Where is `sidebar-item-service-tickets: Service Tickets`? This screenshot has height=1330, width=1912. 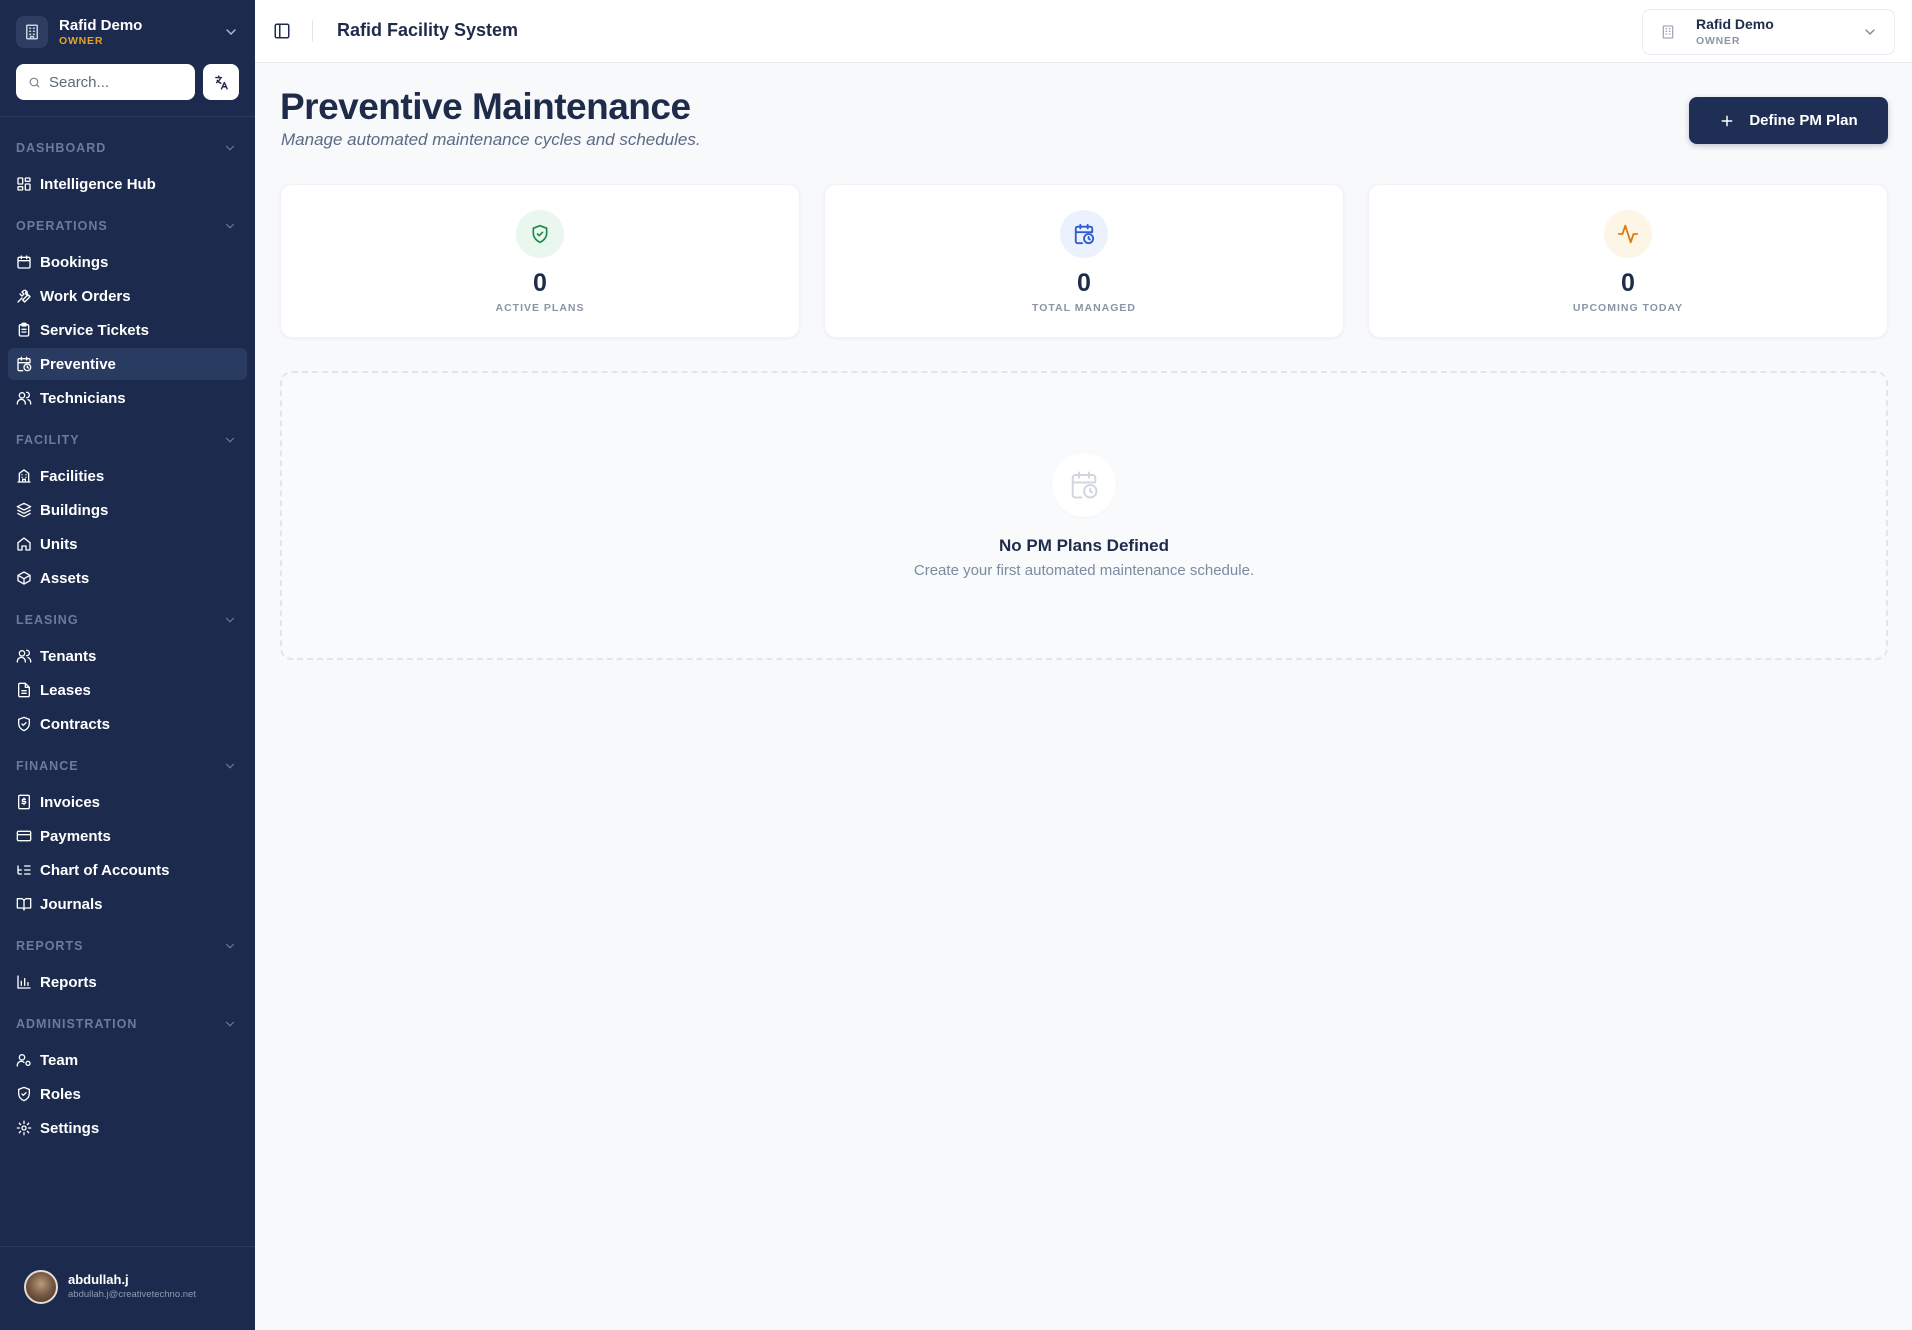
sidebar-item-service-tickets: Service Tickets is located at coordinates (127, 330).